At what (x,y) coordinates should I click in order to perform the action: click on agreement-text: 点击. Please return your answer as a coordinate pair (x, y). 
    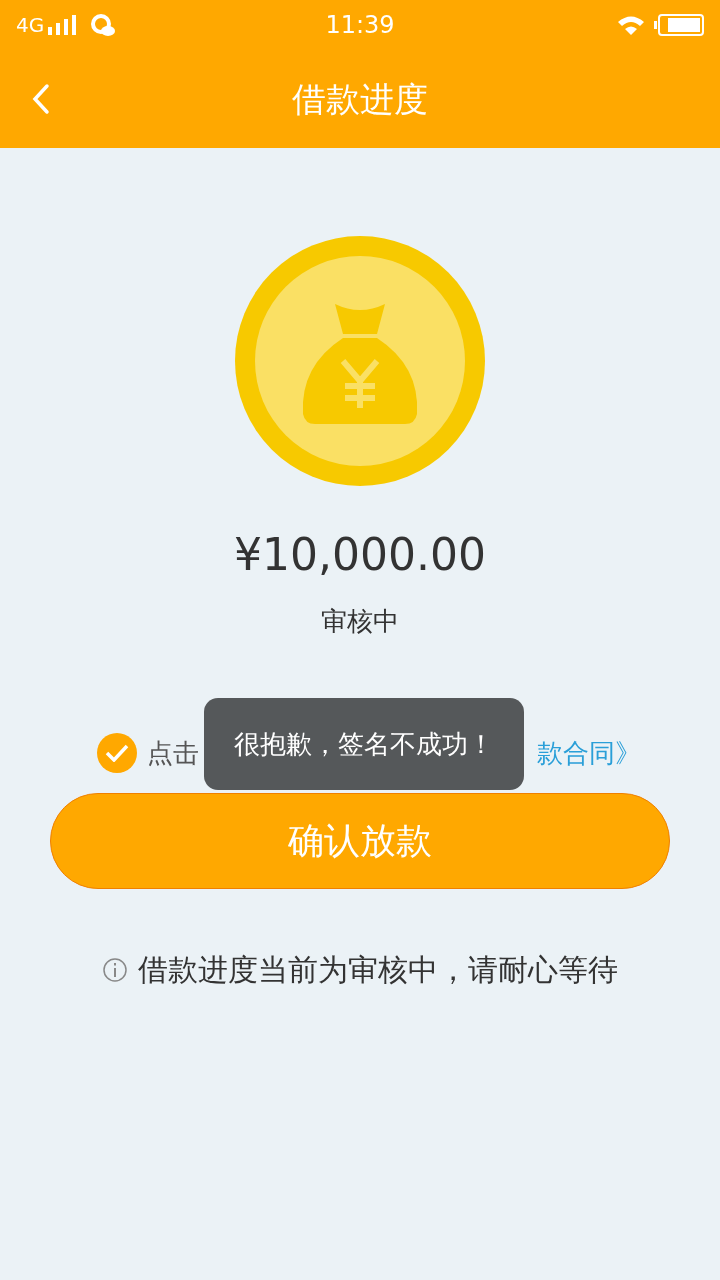
    Looking at the image, I should click on (173, 753).